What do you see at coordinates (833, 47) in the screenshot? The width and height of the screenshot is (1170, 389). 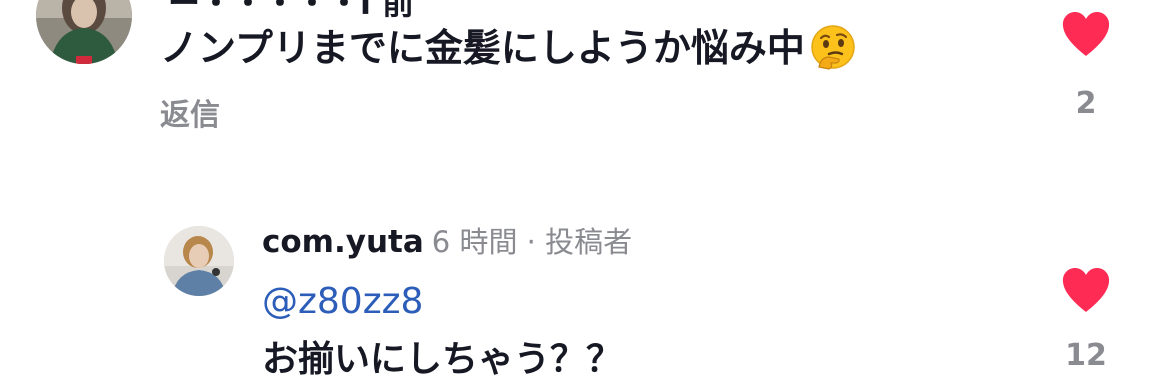 I see `thinking-face-icon` at bounding box center [833, 47].